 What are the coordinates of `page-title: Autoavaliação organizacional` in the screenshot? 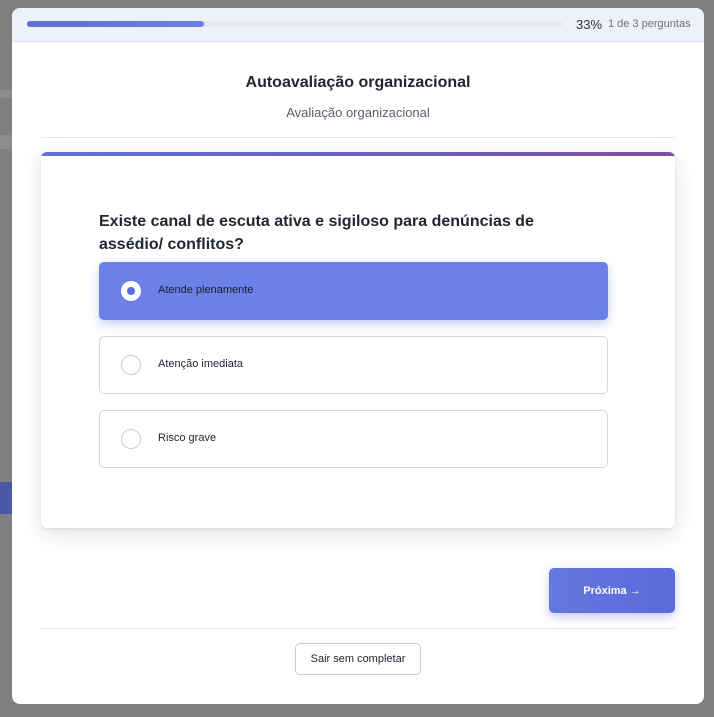 It's located at (358, 82).